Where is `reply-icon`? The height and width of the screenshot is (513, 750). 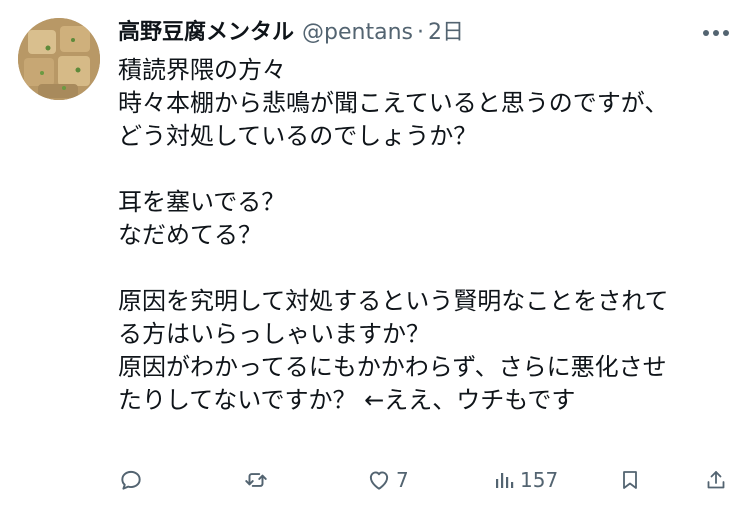
reply-icon is located at coordinates (131, 480).